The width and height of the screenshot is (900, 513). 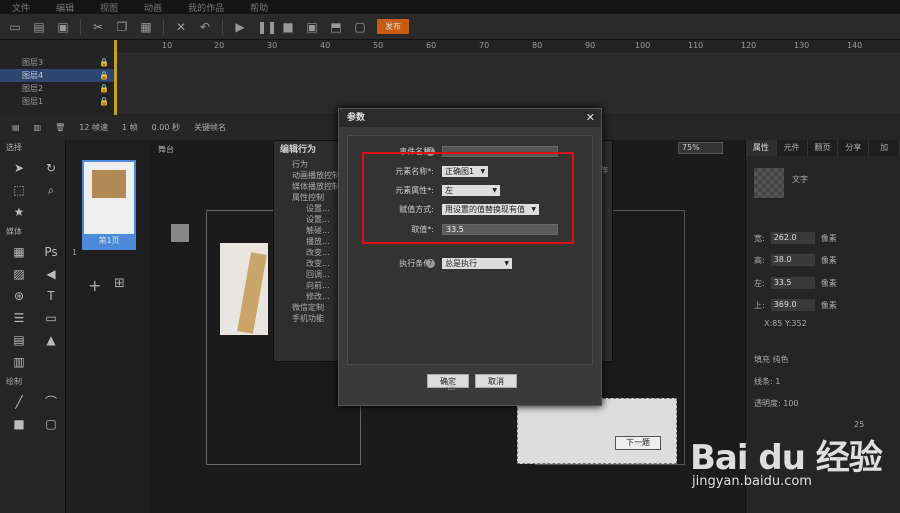 What do you see at coordinates (109, 205) in the screenshot?
I see `page-thumbnail: 第1页` at bounding box center [109, 205].